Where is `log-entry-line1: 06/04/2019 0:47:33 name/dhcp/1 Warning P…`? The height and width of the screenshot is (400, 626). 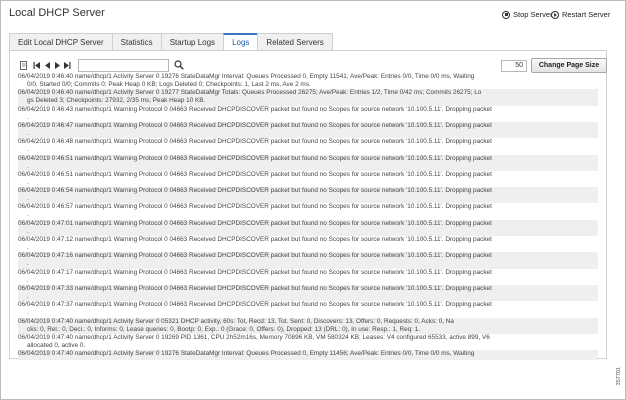 log-entry-line1: 06/04/2019 0:47:33 name/dhcp/1 Warning P… is located at coordinates (255, 288).